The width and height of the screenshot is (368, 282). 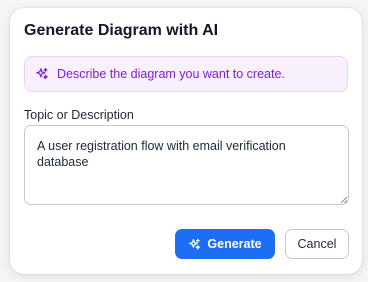 I want to click on topic-label: Topic or Description, so click(x=79, y=115).